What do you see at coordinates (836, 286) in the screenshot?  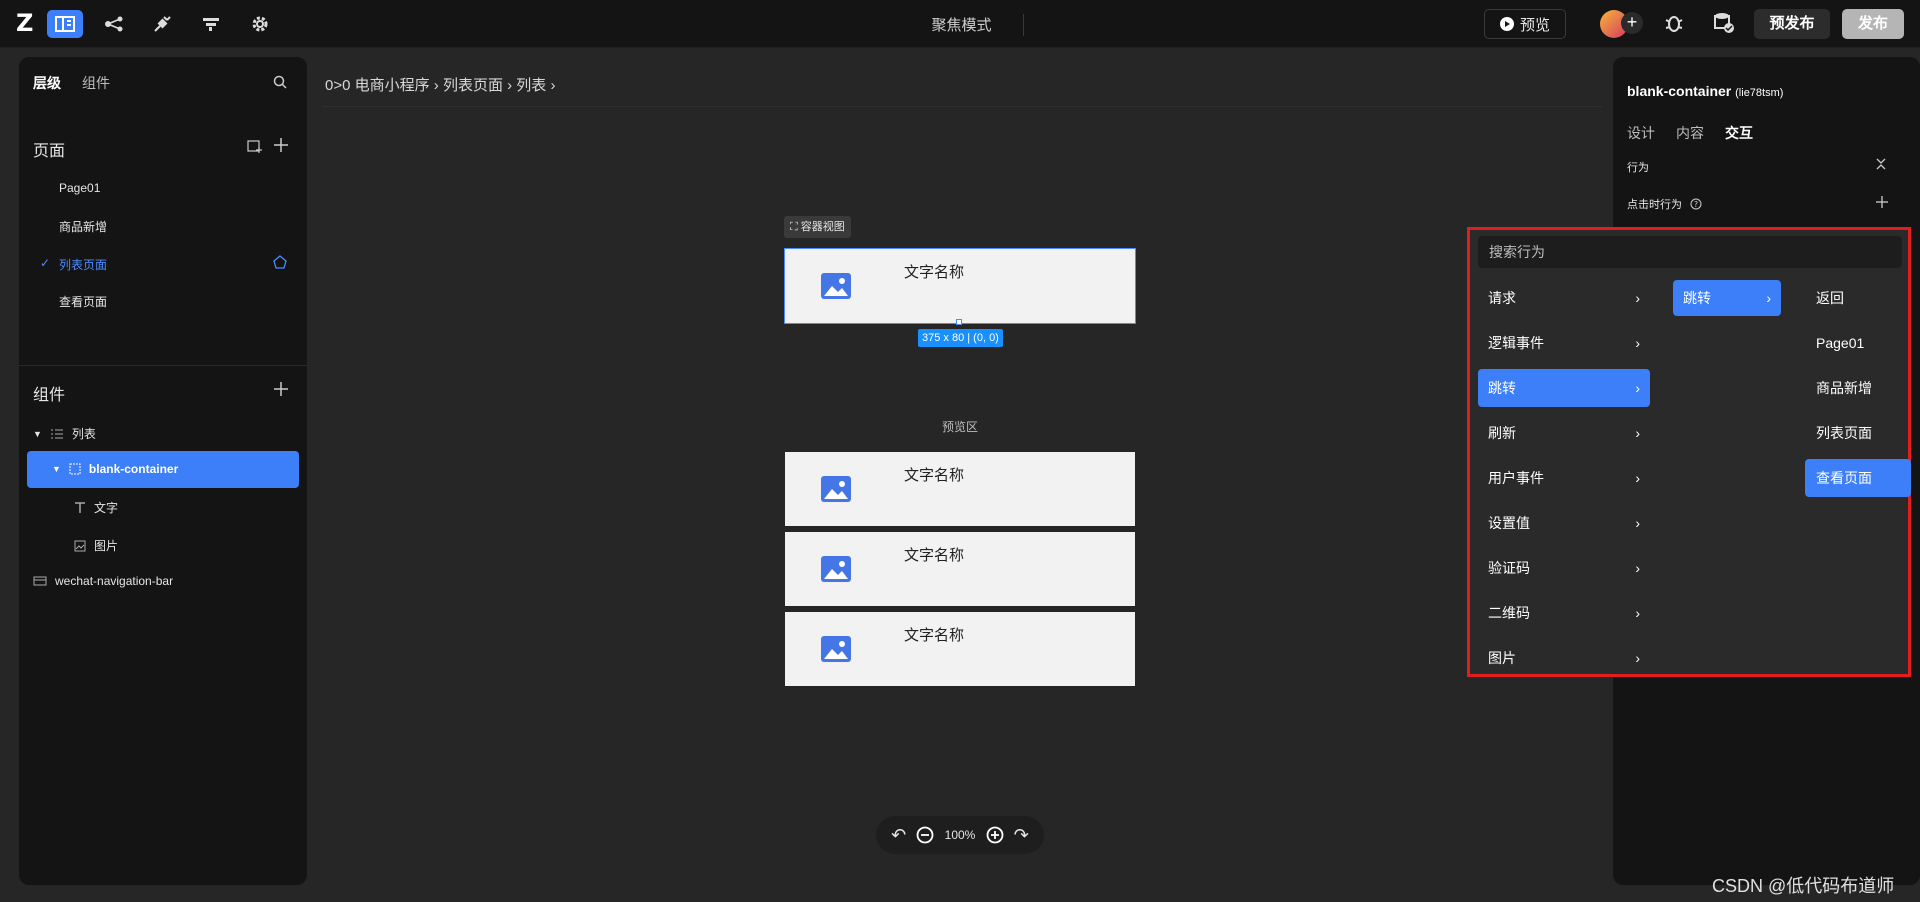 I see `image-placeholder-icon` at bounding box center [836, 286].